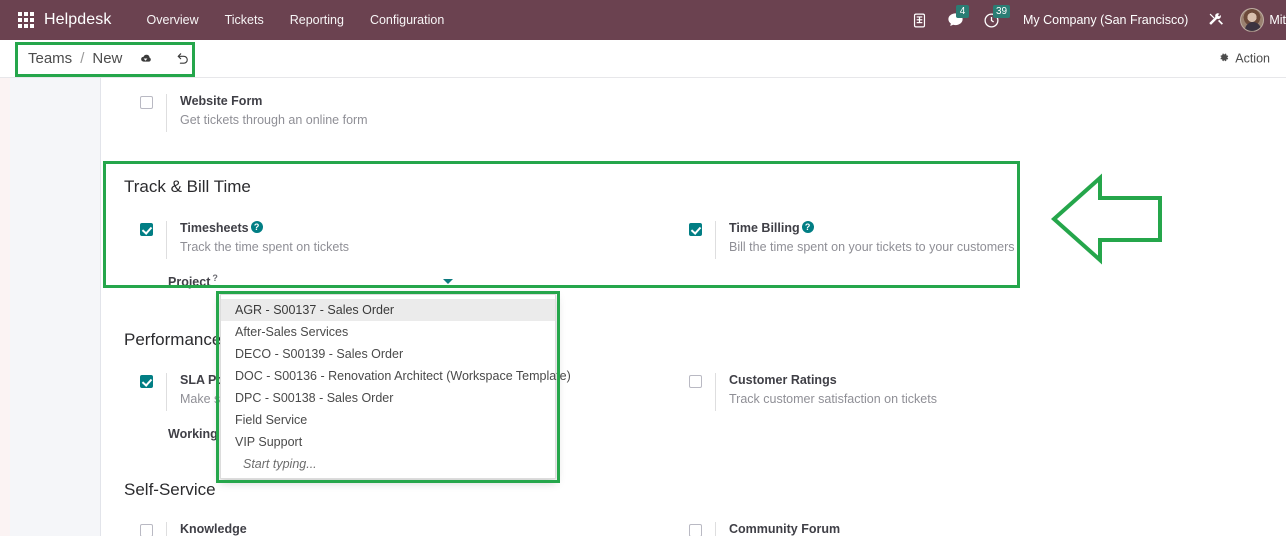  Describe the element at coordinates (50, 58) in the screenshot. I see `breadcrumb-item-teams: Teams` at that location.